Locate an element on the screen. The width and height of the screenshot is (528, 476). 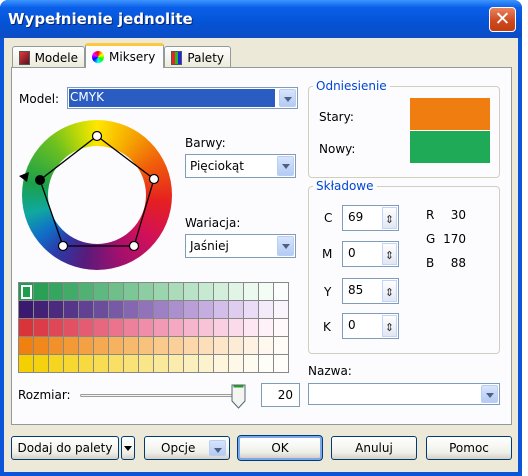
primary-handle is located at coordinates (40, 180).